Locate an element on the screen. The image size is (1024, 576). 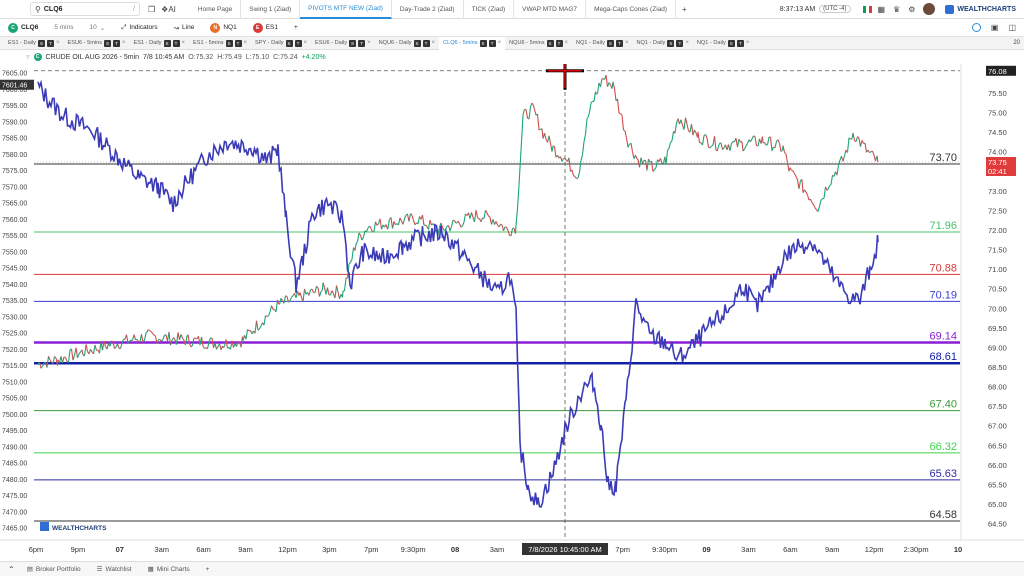
chart-tab: SPY - Daily S T × is located at coordinates (281, 43).